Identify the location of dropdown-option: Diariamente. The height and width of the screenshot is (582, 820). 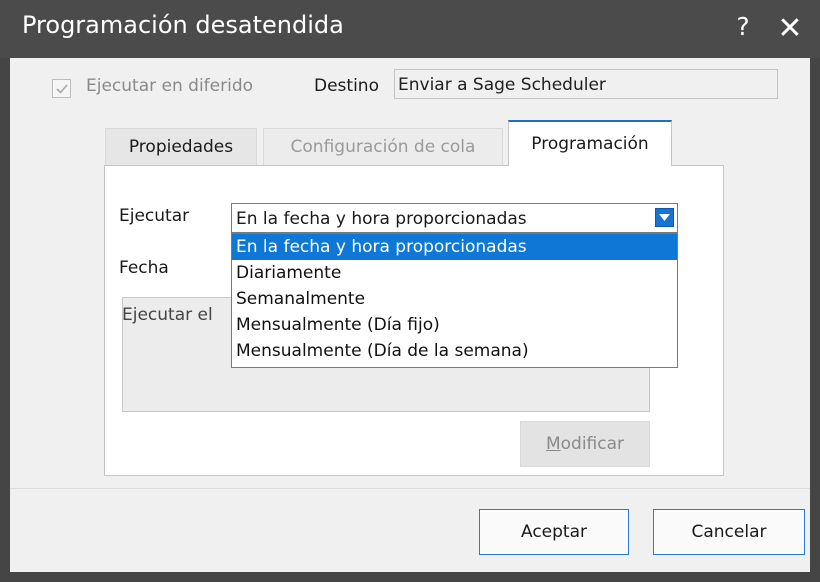
(454, 273).